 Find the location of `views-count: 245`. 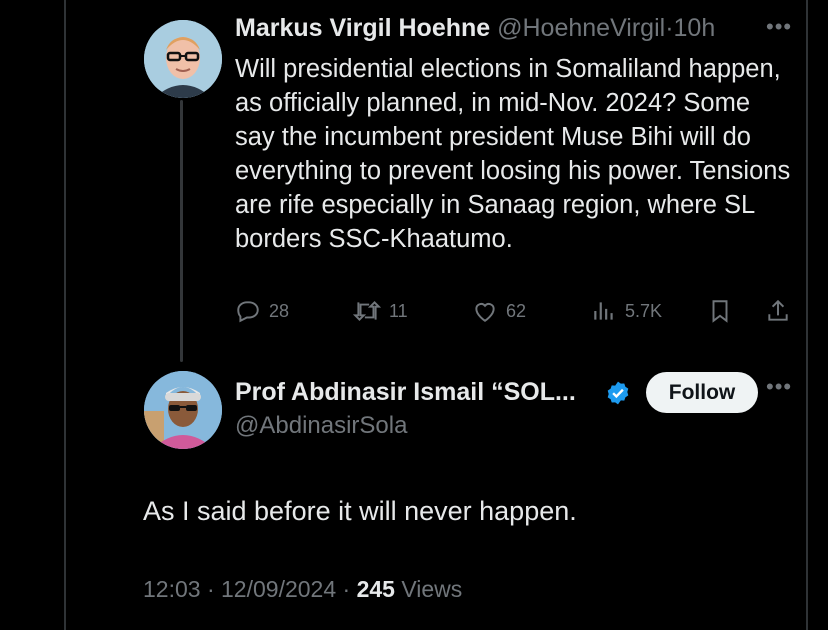

views-count: 245 is located at coordinates (375, 589).